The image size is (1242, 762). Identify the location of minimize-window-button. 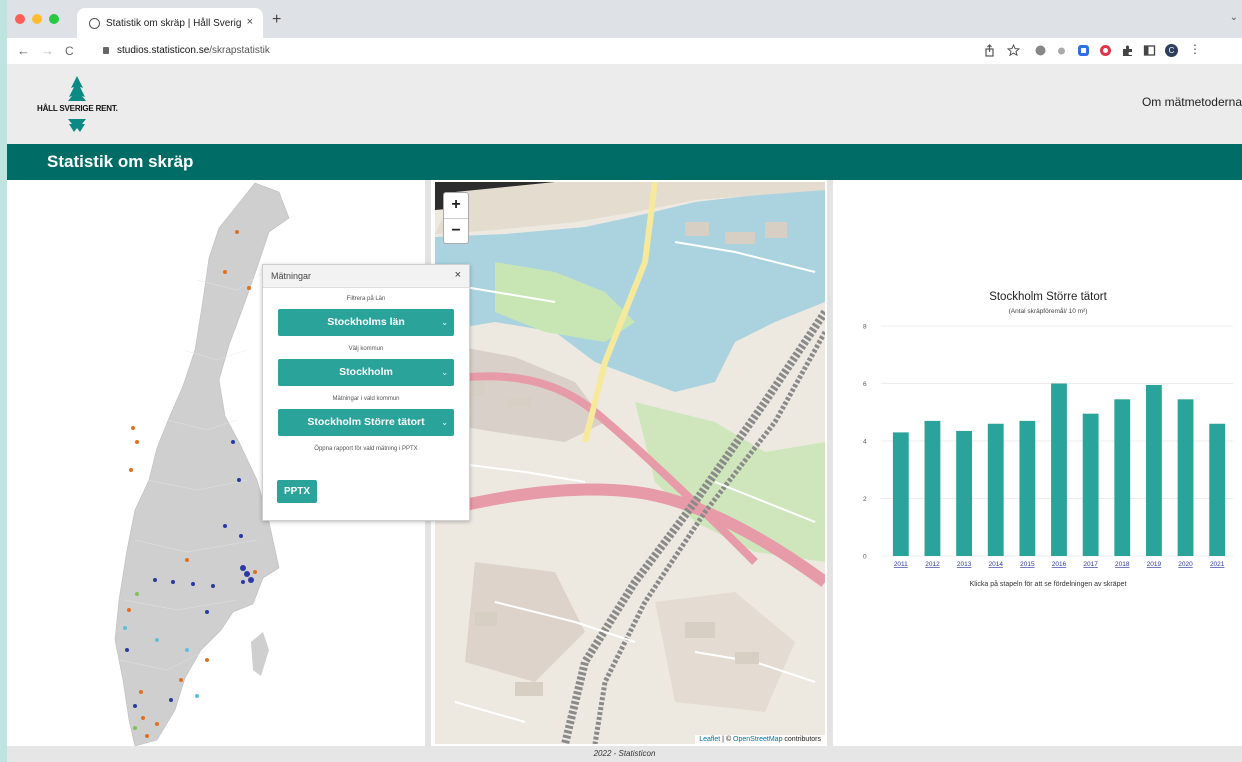
(37, 19).